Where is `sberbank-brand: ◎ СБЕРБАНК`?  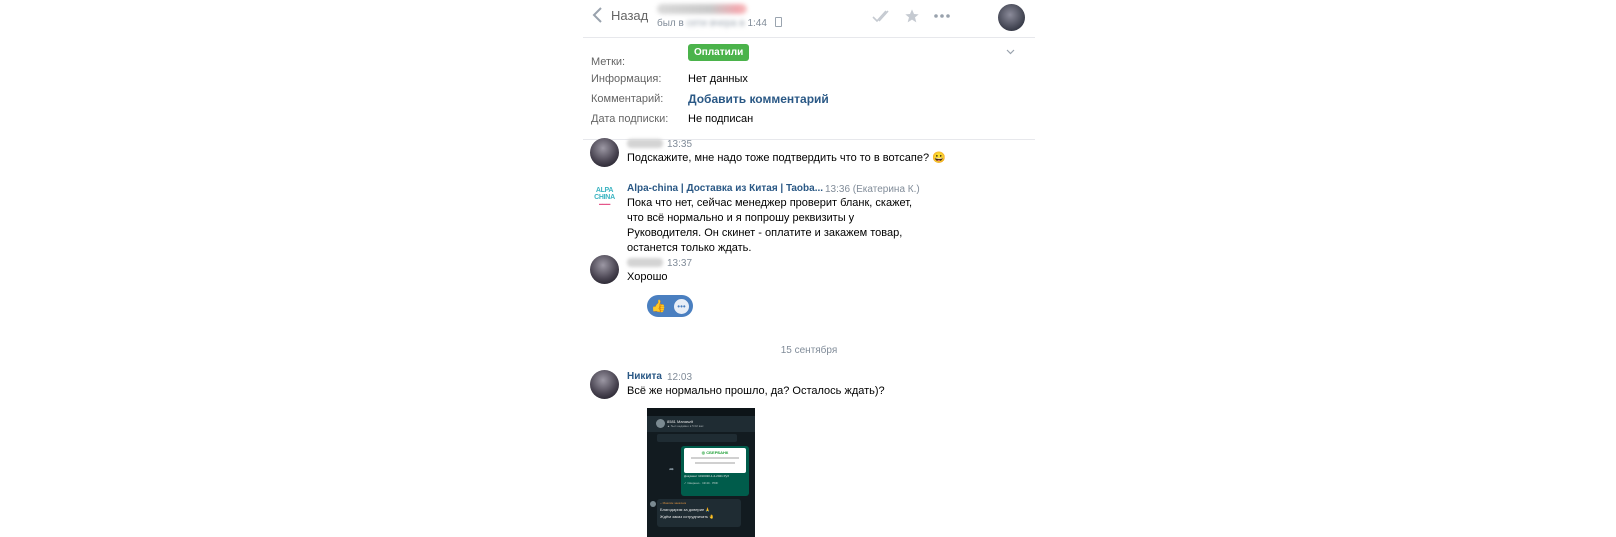 sberbank-brand: ◎ СБЕРБАНК is located at coordinates (715, 452).